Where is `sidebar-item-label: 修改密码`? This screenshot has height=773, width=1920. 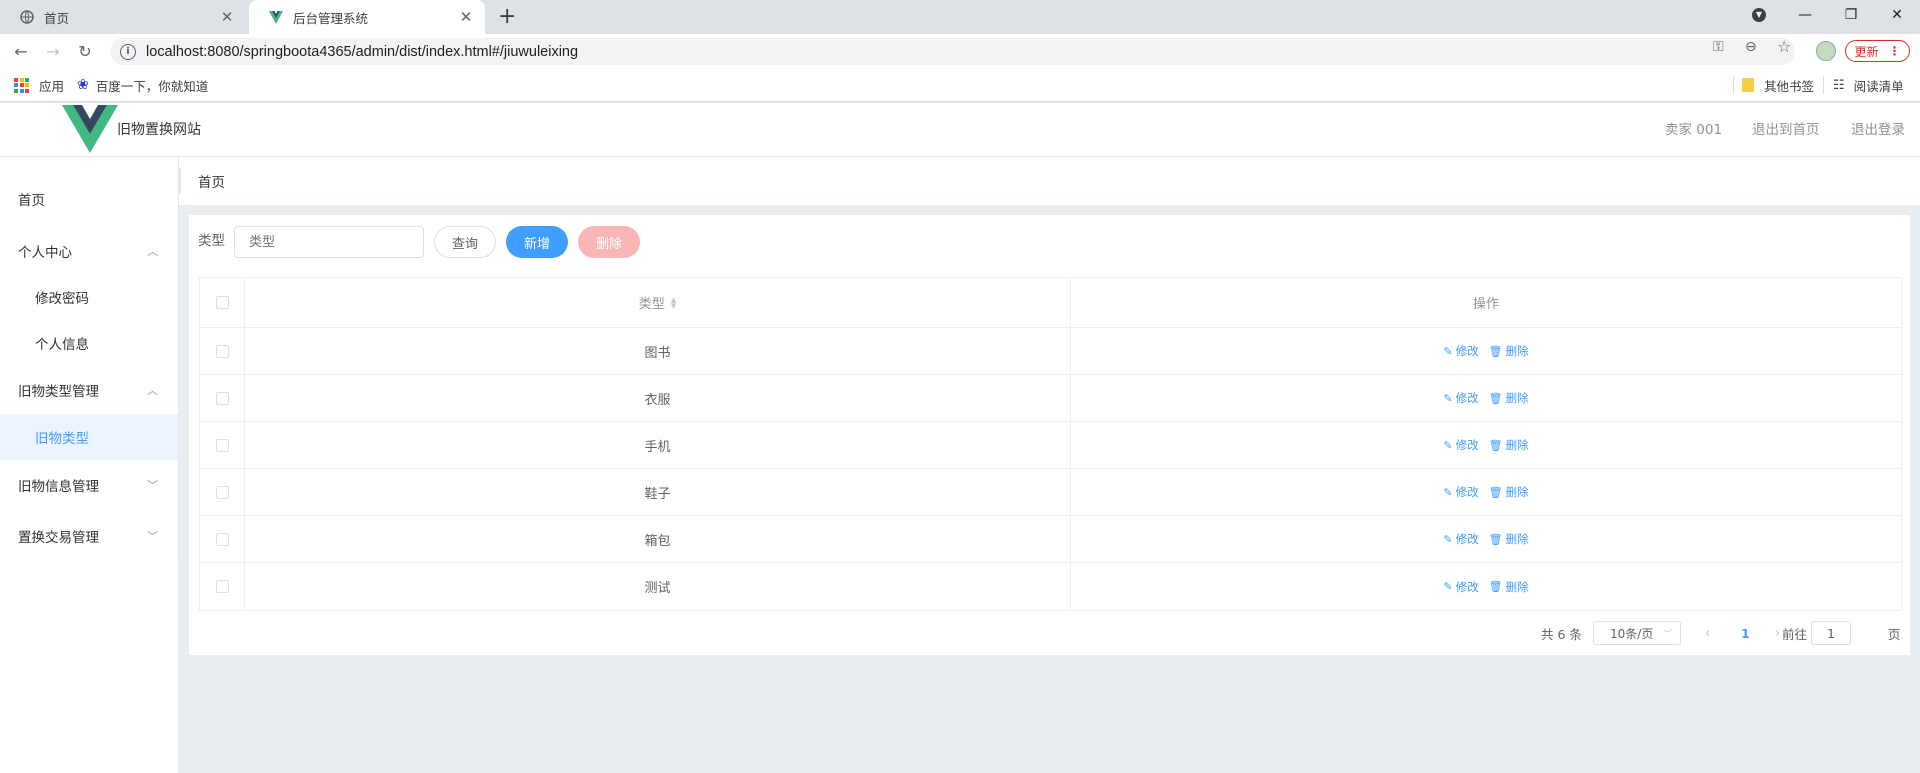 sidebar-item-label: 修改密码 is located at coordinates (62, 299).